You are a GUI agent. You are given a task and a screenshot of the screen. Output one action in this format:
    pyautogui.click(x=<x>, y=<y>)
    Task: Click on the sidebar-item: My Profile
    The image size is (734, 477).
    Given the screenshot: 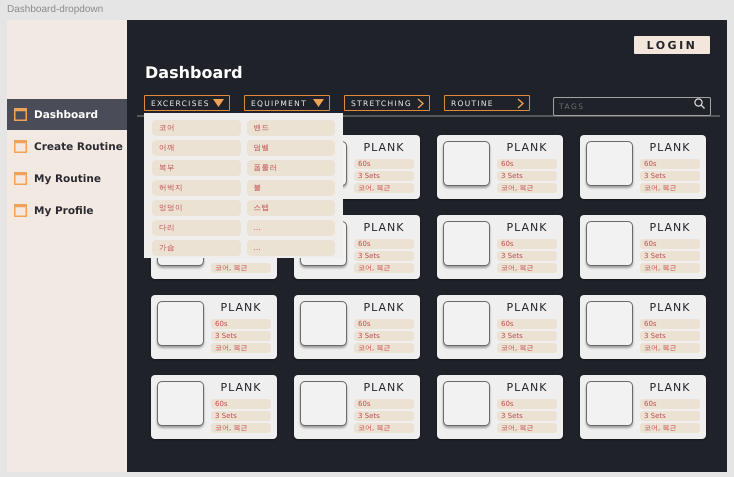 What is the action you would take?
    pyautogui.click(x=67, y=210)
    